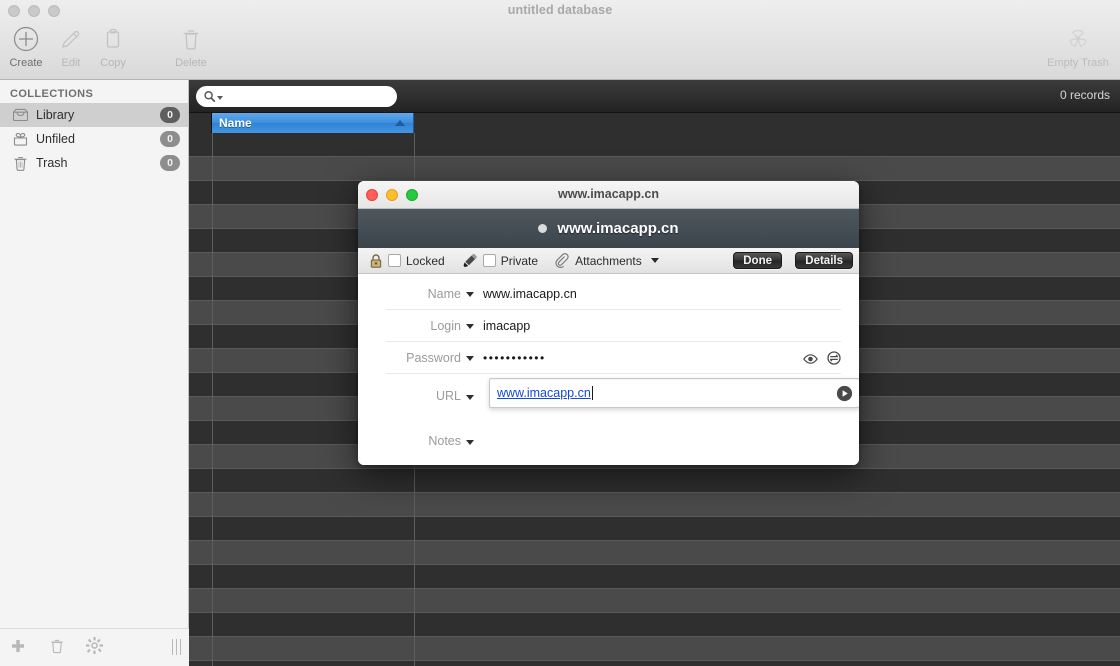  I want to click on plus-icon, so click(18, 648).